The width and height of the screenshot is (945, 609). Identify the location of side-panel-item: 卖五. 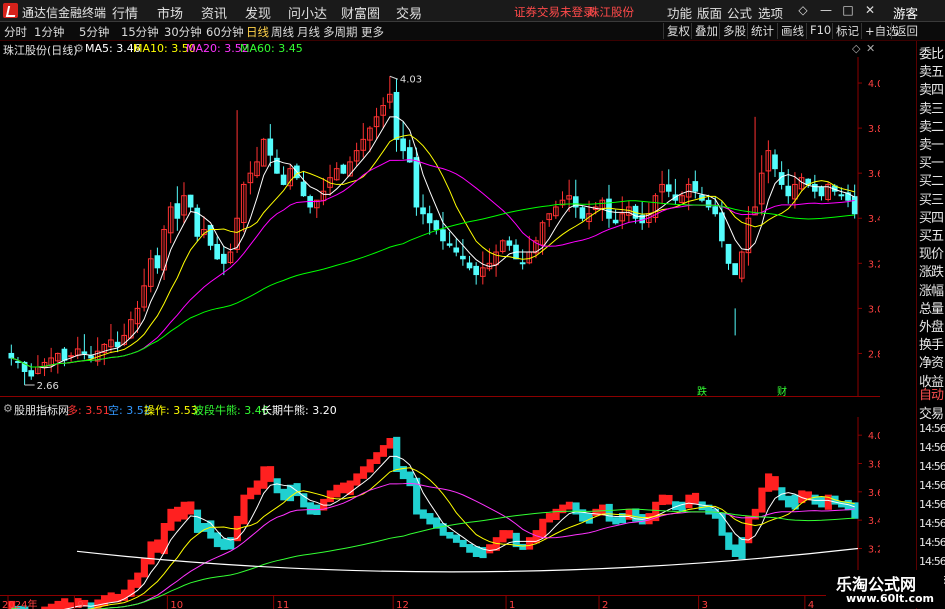
(931, 70).